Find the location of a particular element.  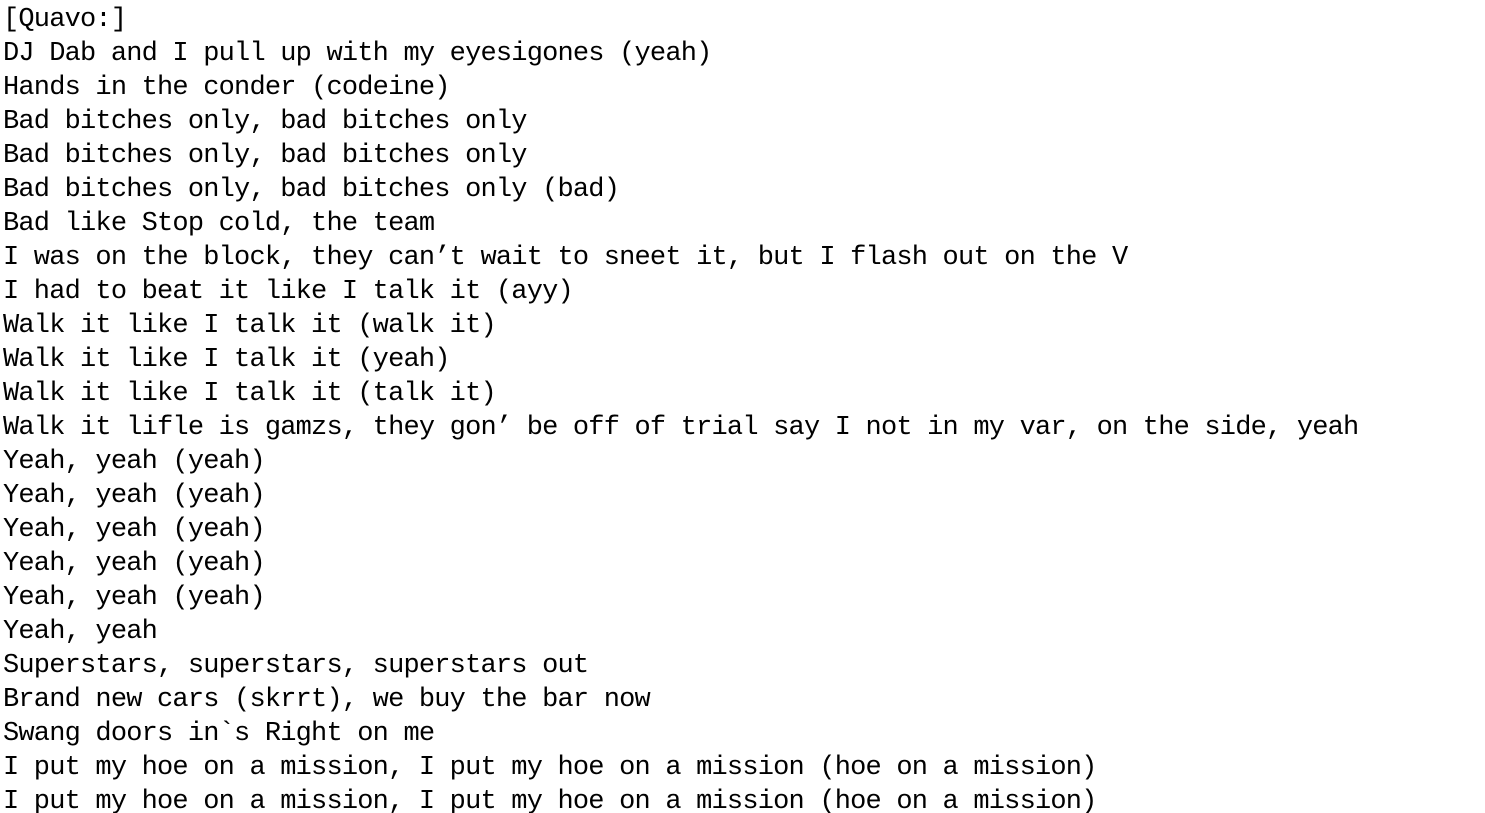

lyric-line-22: Swang doors in`s Right on me is located at coordinates (219, 734).